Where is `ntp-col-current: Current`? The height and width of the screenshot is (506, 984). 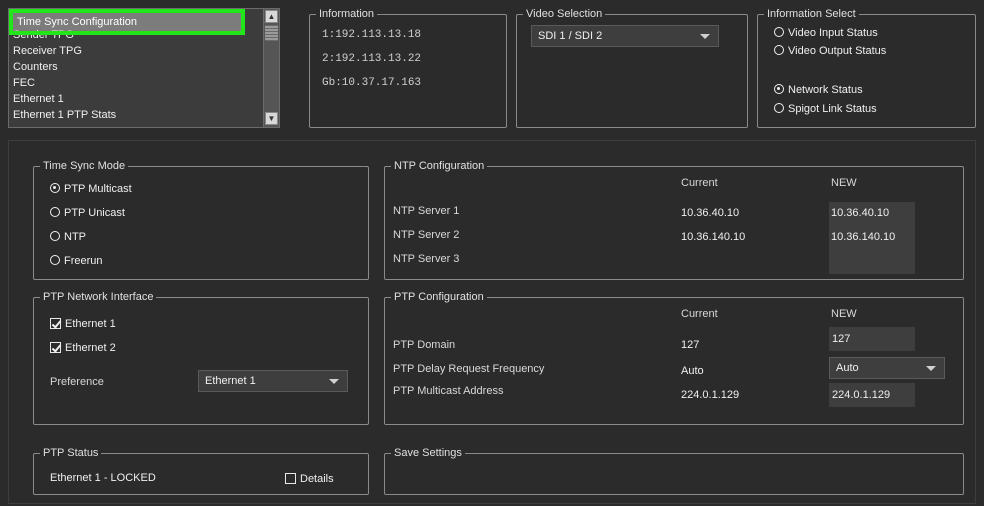 ntp-col-current: Current is located at coordinates (699, 183).